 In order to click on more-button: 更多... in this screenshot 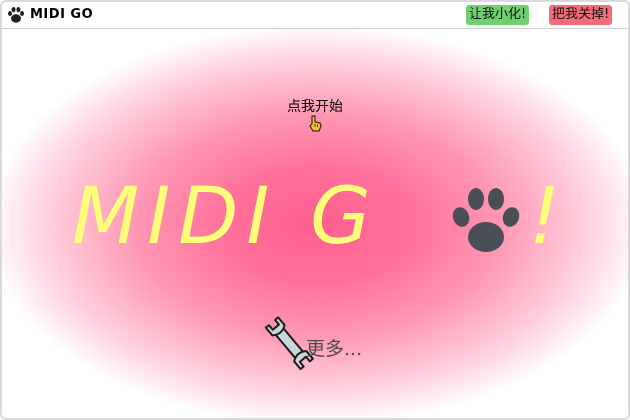, I will do `click(325, 344)`.